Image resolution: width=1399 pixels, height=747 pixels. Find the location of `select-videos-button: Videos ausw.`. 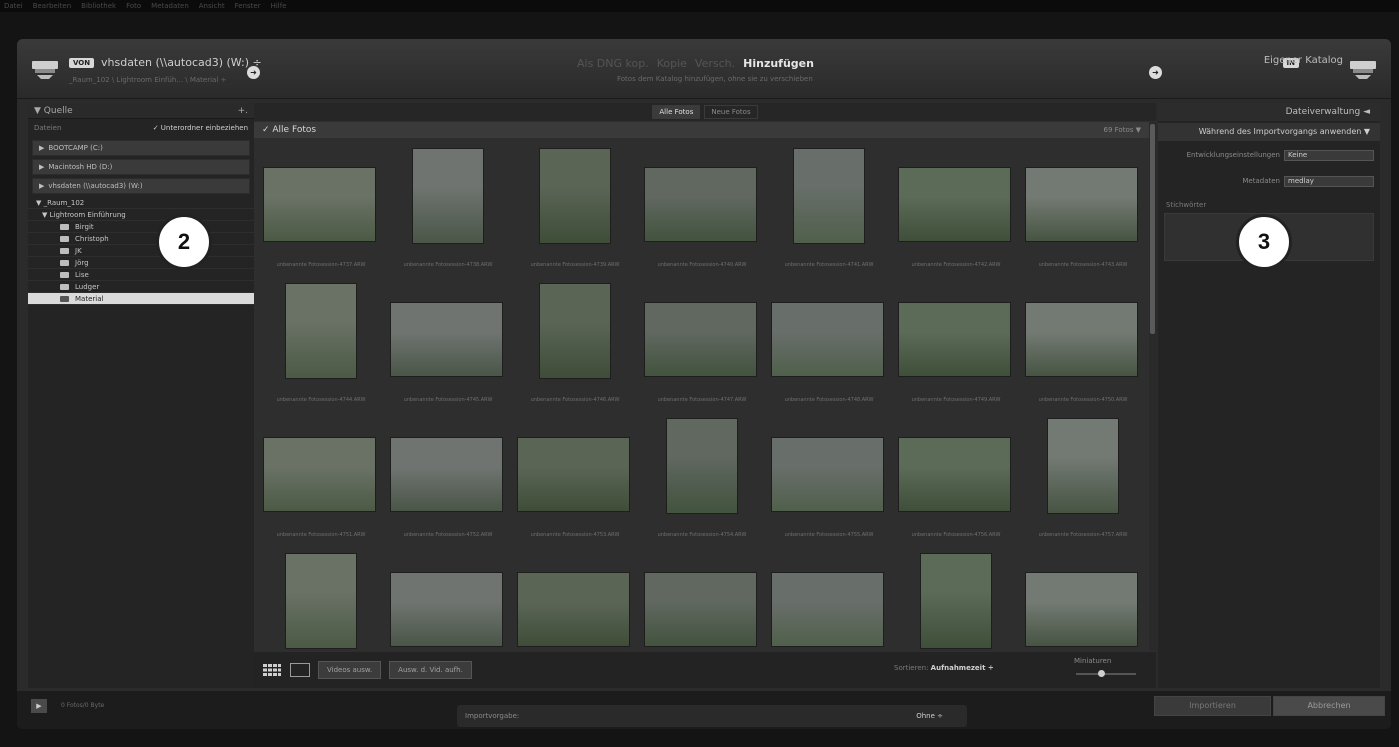

select-videos-button: Videos ausw. is located at coordinates (350, 670).